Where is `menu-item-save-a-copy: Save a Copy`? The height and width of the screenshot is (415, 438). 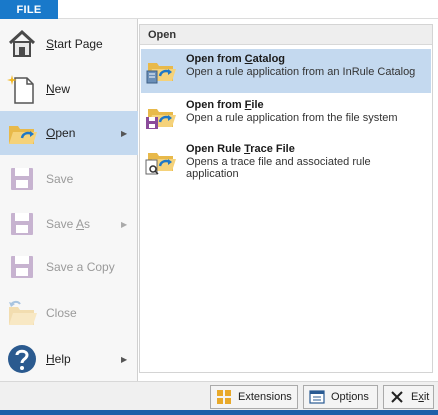
menu-item-save-a-copy: Save a Copy is located at coordinates (69, 267).